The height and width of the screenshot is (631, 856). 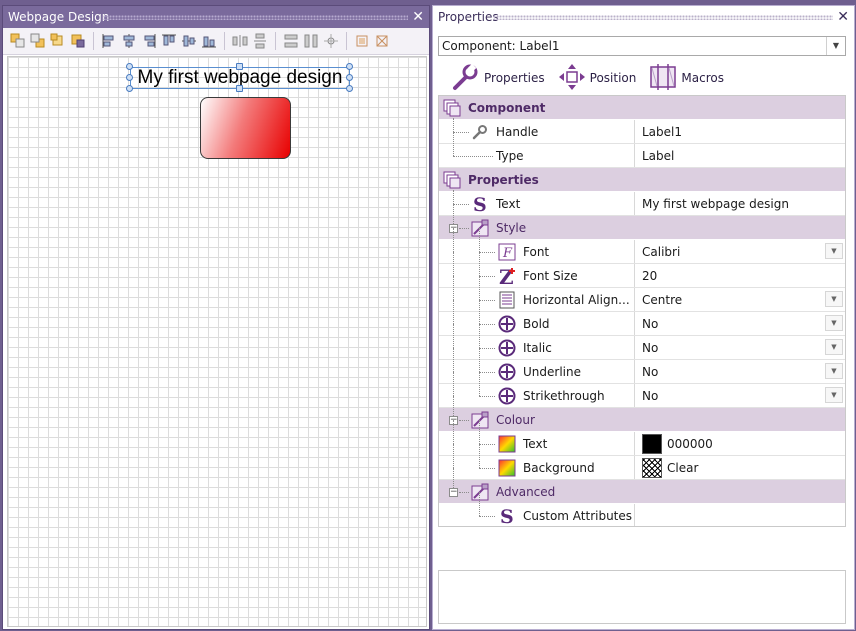 What do you see at coordinates (683, 467) in the screenshot?
I see `property-value-text: Clear` at bounding box center [683, 467].